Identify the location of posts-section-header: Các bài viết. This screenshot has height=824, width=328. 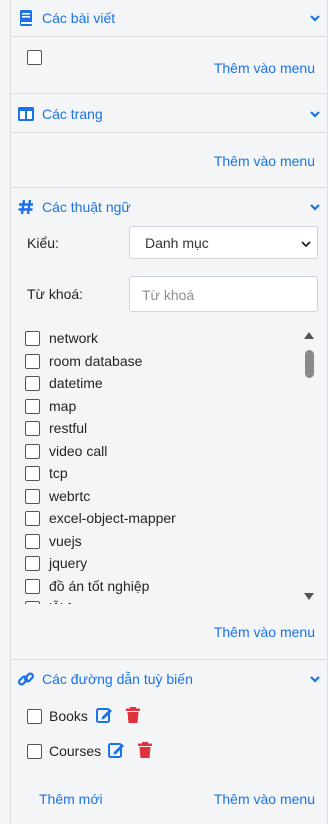
(169, 18).